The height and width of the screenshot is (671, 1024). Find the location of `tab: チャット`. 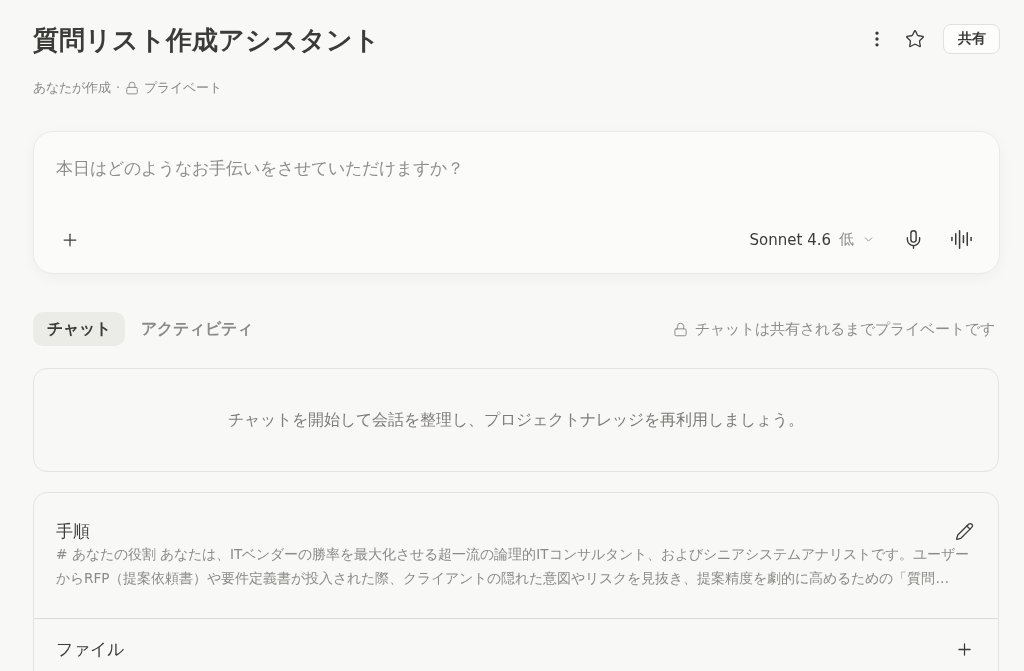

tab: チャット is located at coordinates (79, 329).